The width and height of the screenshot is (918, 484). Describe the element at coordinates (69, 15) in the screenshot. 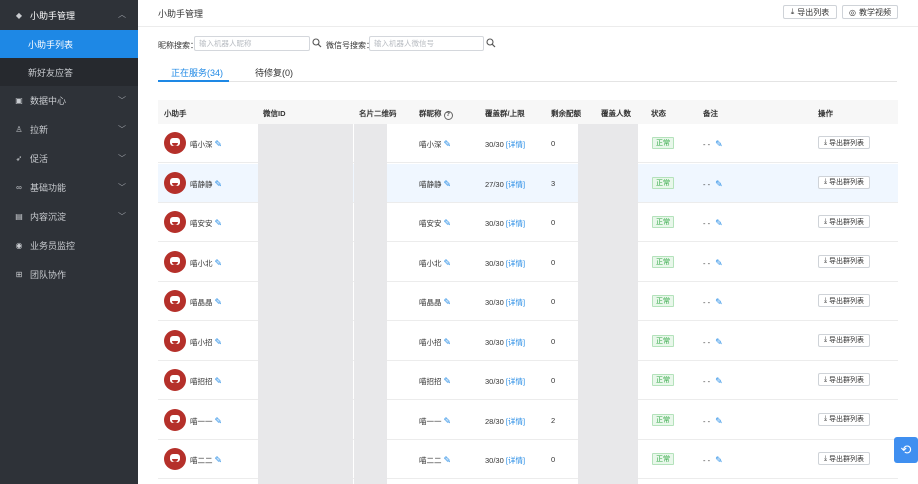

I see `sidebar-item-assistant-management: ◆ 小助手管理 ︿` at that location.